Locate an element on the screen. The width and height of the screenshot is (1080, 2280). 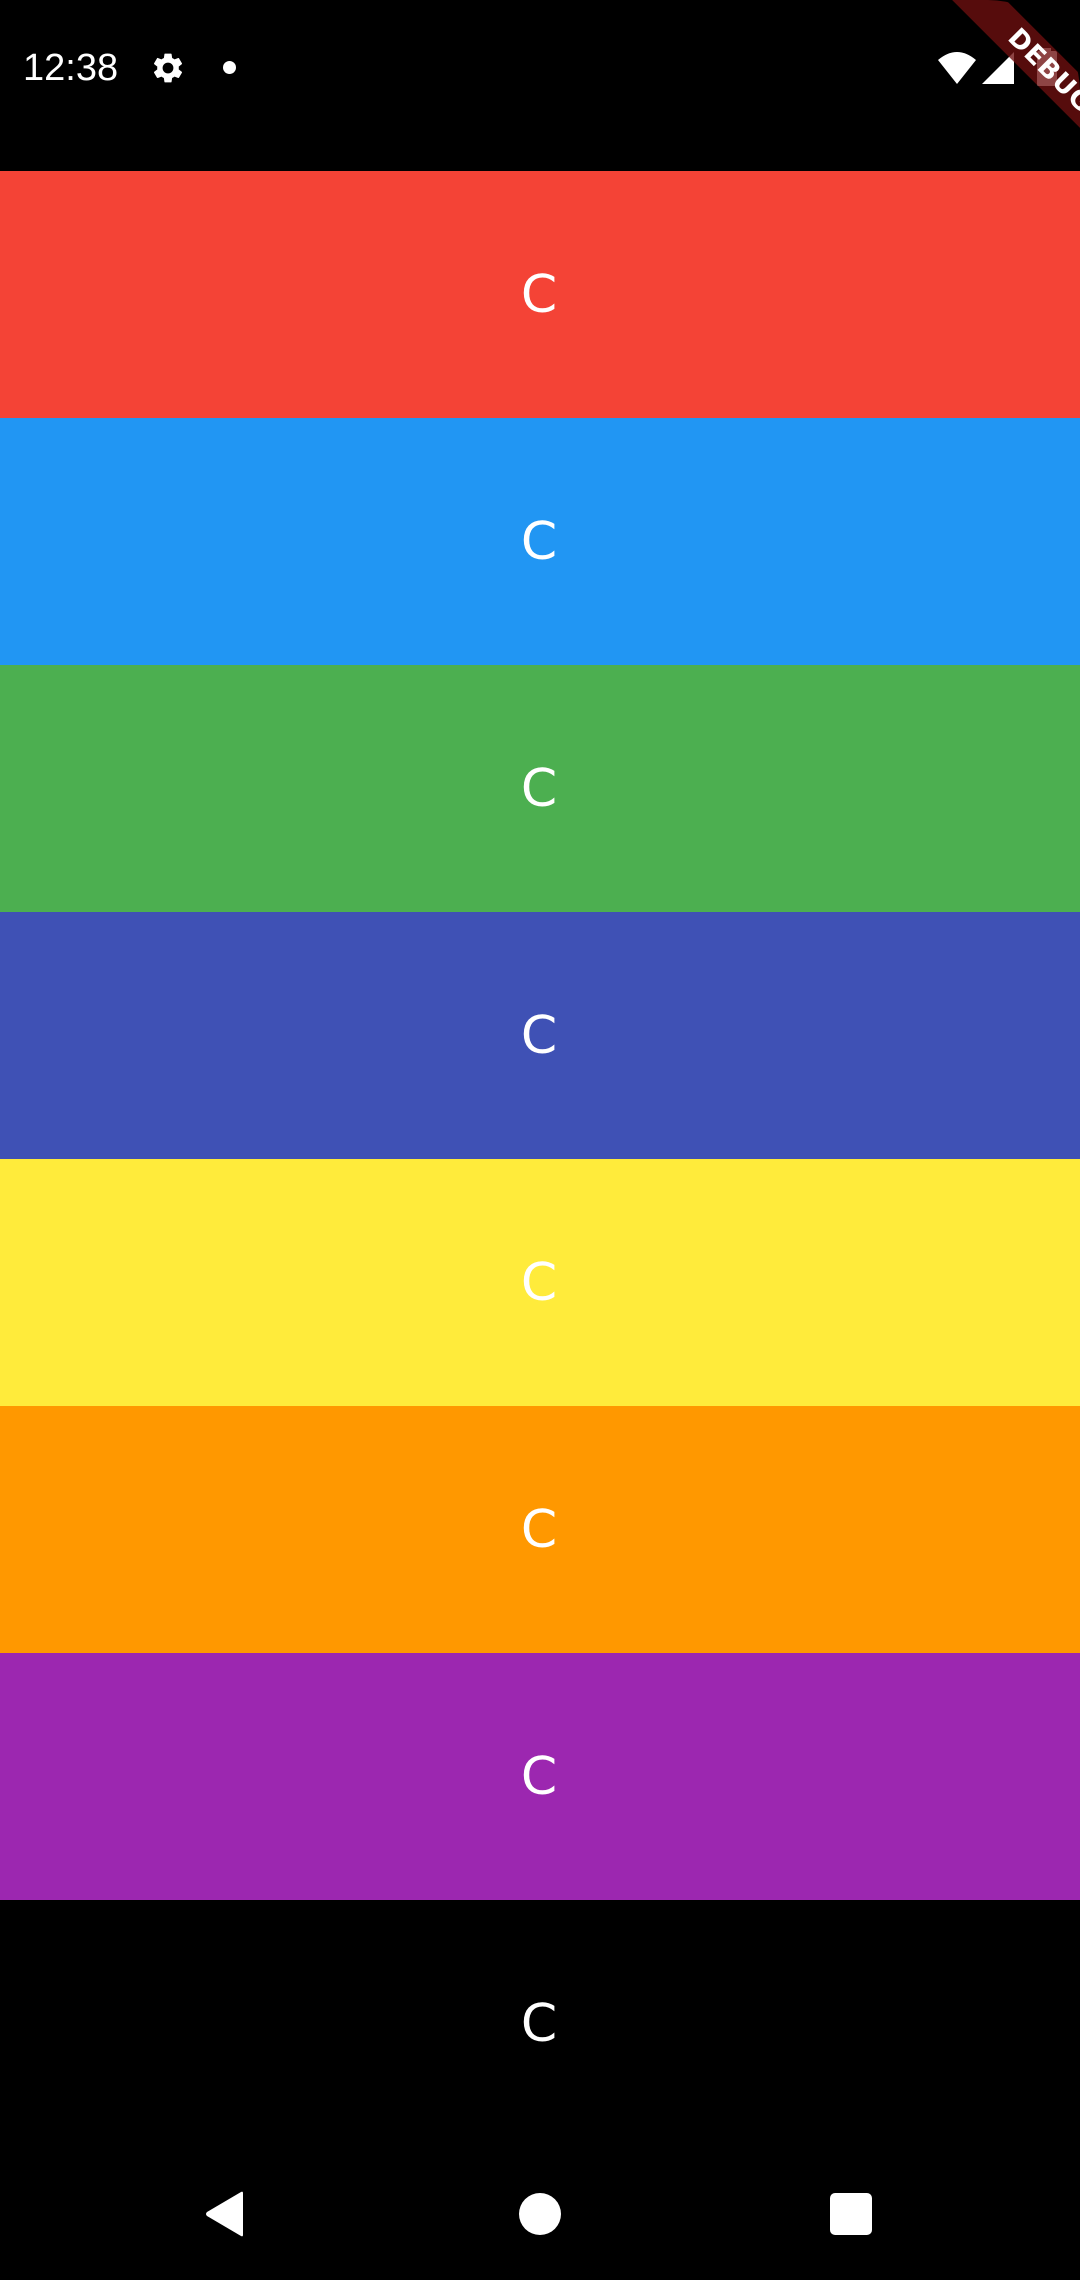
battery-icon is located at coordinates (1047, 67).